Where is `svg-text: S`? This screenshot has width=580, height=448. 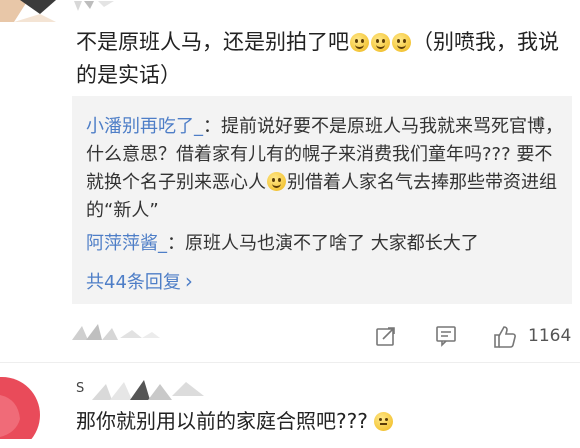
svg-text: S is located at coordinates (80, 388).